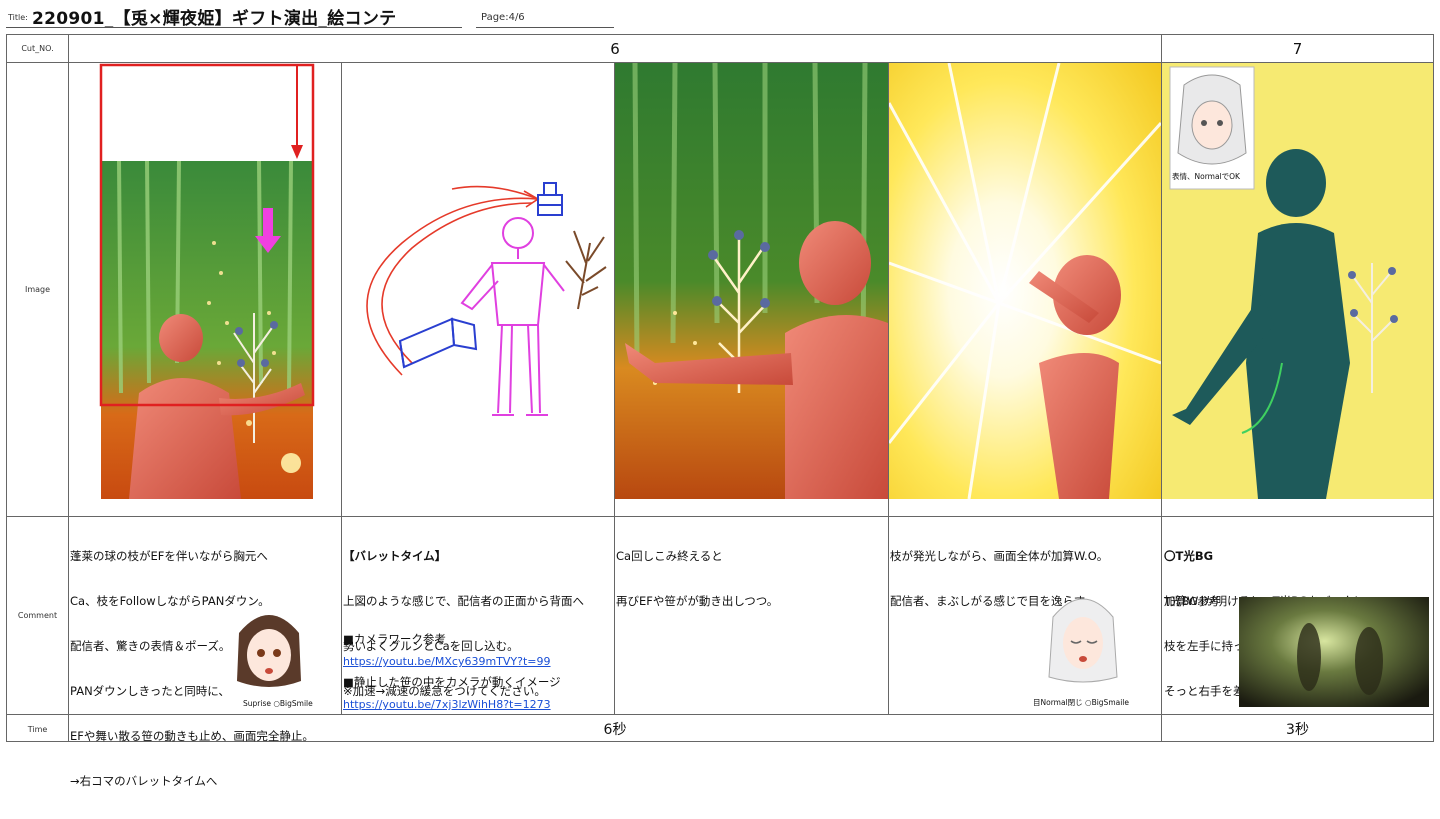 The width and height of the screenshot is (1440, 819). What do you see at coordinates (269, 651) in the screenshot?
I see `surprise-face-icon` at bounding box center [269, 651].